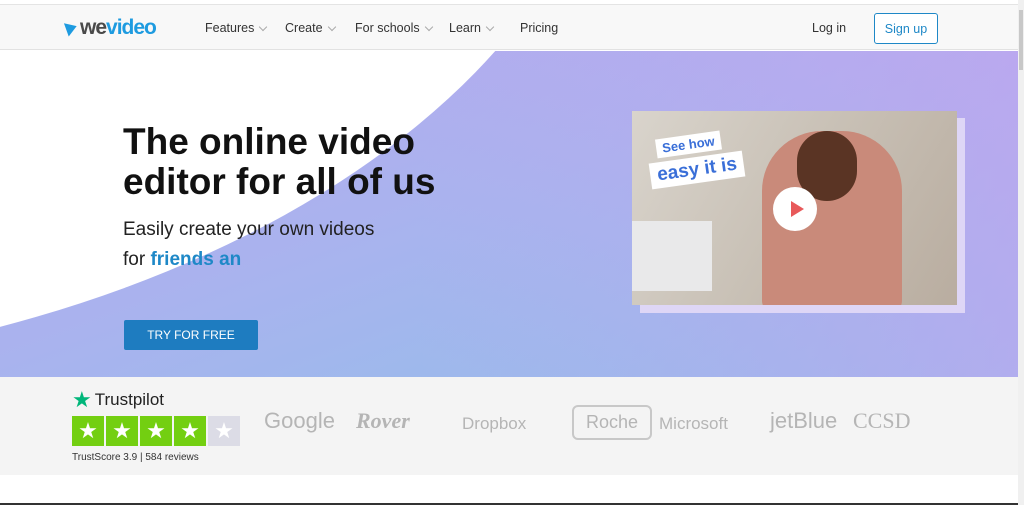  Describe the element at coordinates (465, 28) in the screenshot. I see `nav-label: Learn` at that location.